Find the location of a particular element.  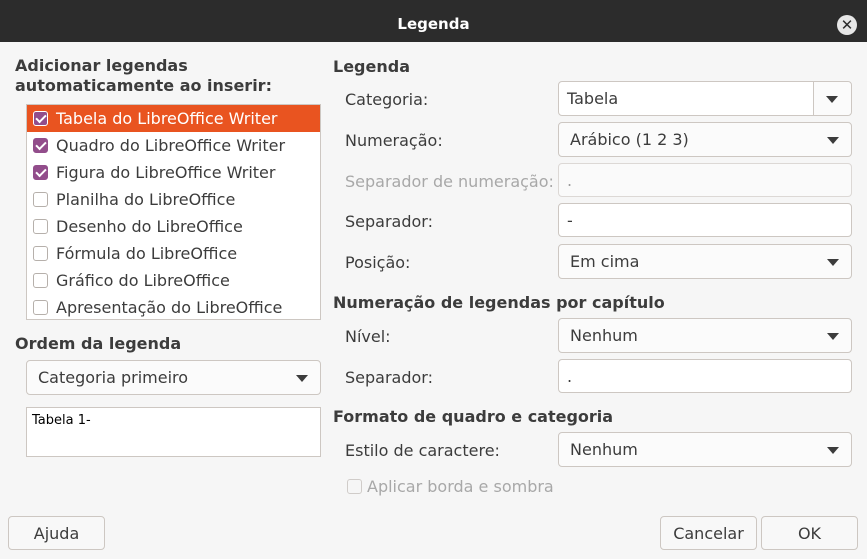

help-button: Ajuda is located at coordinates (56, 533).